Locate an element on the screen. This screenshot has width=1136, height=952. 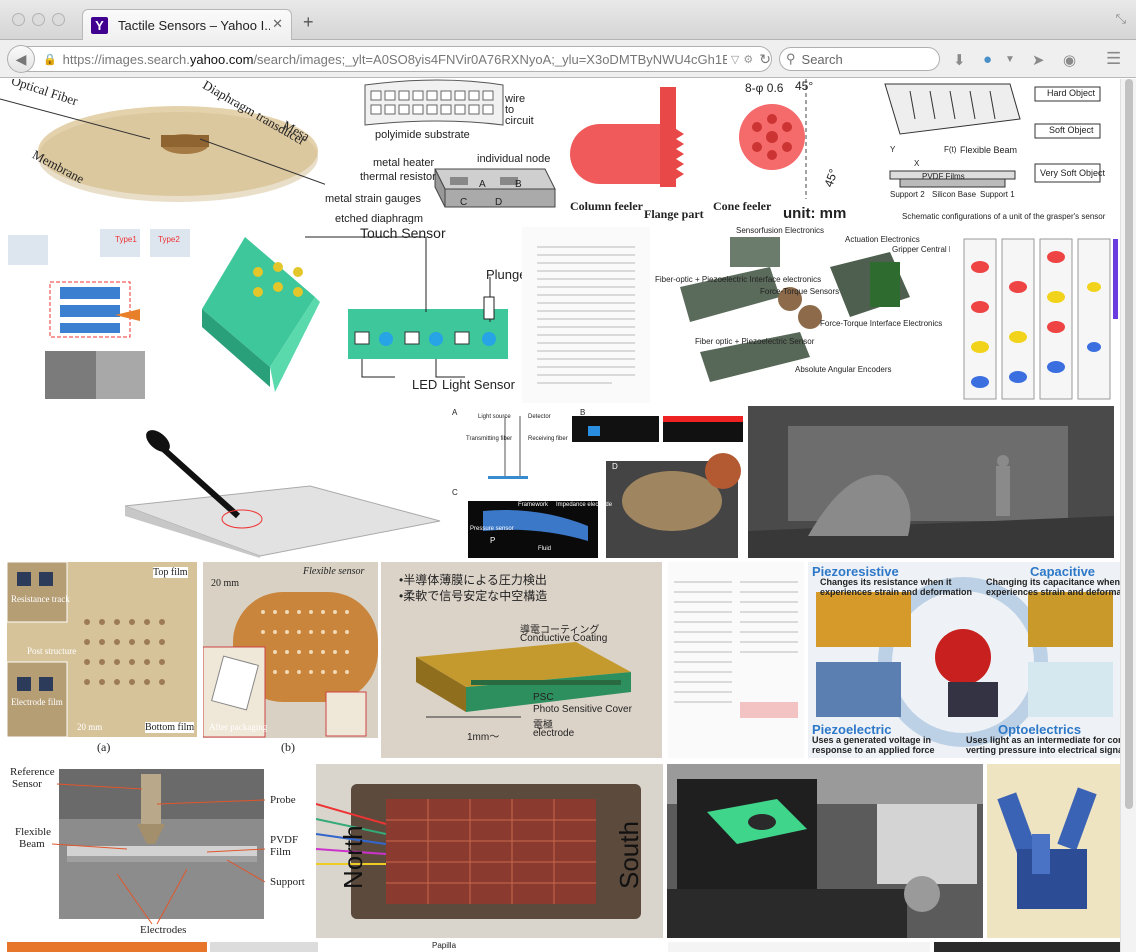
label-jp-line-1: •半導体薄膜による圧力検出 is located at coordinates (473, 580).